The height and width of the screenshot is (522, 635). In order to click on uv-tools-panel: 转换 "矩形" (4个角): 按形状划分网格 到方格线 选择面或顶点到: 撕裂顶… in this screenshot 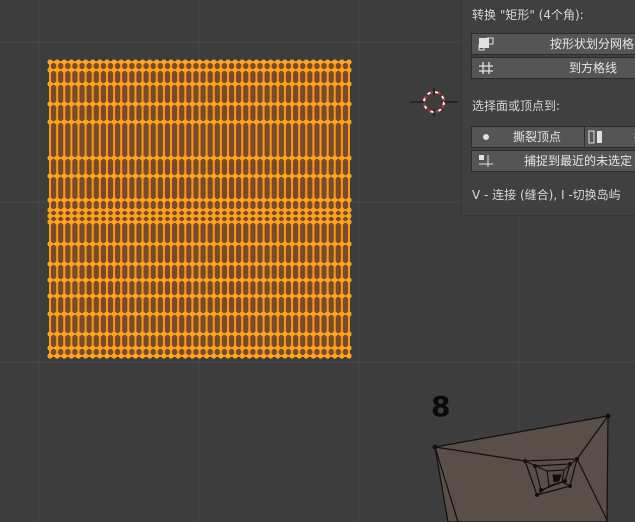, I will do `click(548, 108)`.